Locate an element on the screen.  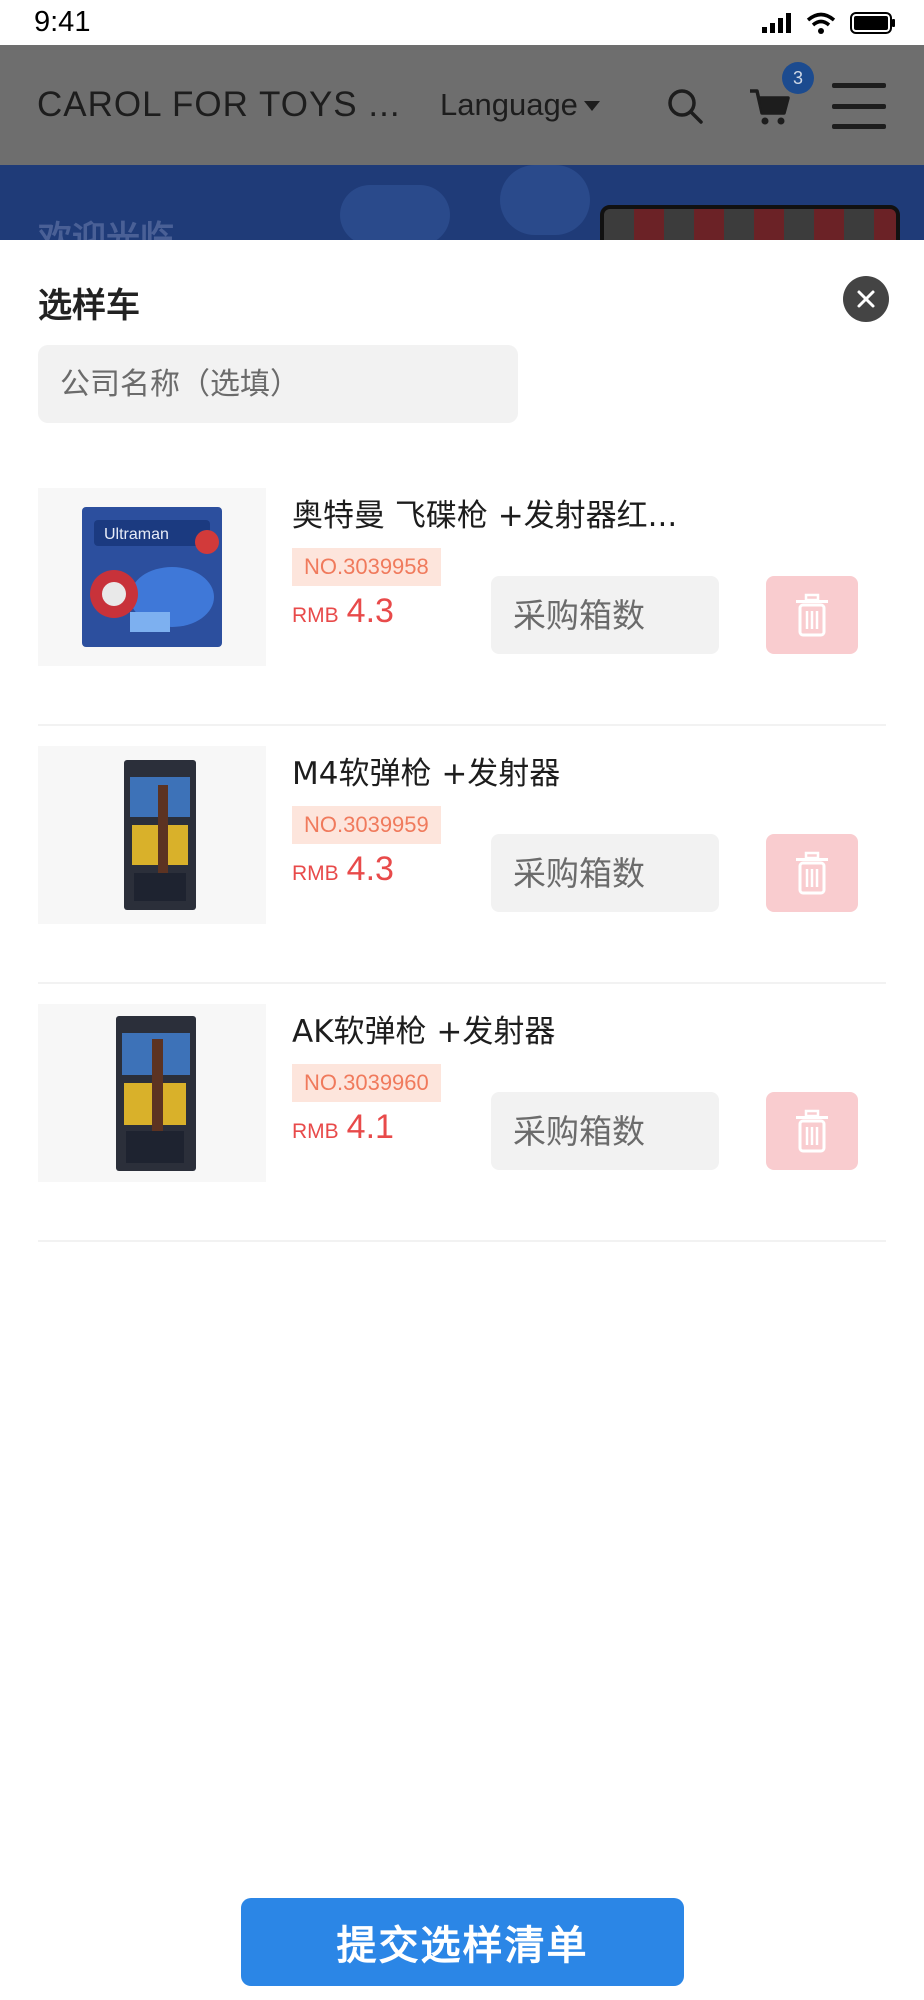
language-select: Language is located at coordinates (520, 105).